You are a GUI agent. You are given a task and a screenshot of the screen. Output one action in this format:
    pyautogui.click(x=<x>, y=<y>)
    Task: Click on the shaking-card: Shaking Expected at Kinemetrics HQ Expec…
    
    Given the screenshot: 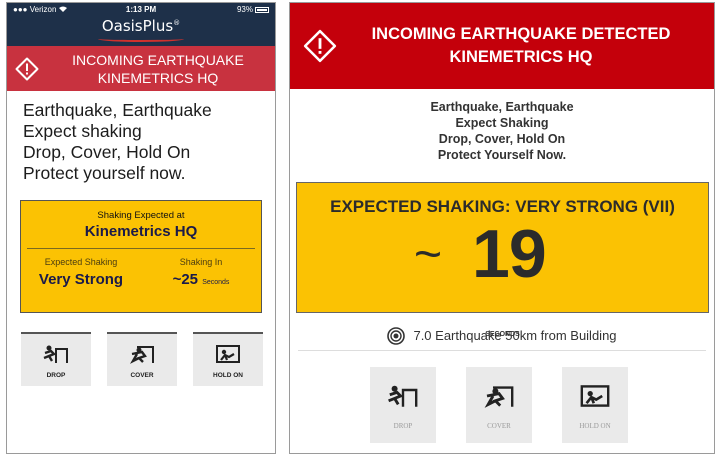 What is the action you would take?
    pyautogui.click(x=141, y=256)
    